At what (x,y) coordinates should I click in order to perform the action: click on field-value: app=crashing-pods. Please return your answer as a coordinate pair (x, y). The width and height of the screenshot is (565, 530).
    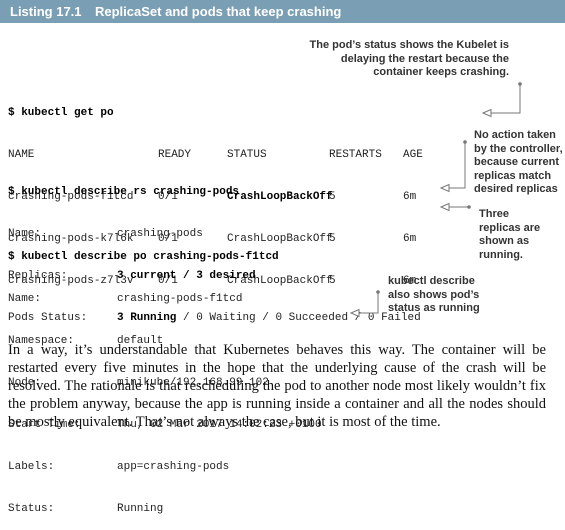
    Looking at the image, I should click on (173, 467).